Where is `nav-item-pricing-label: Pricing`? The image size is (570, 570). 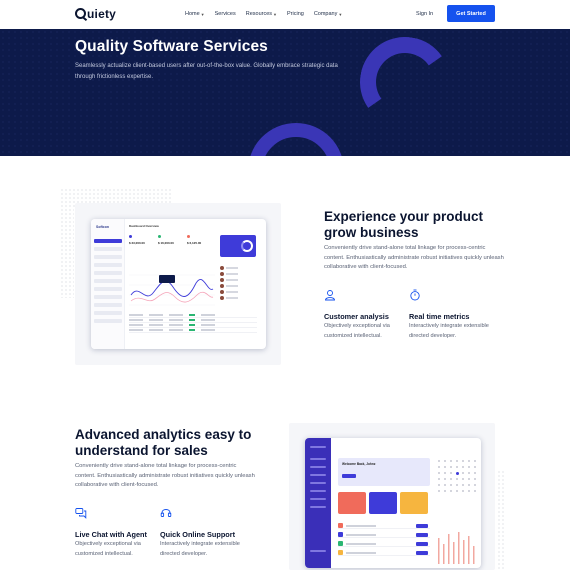 nav-item-pricing-label: Pricing is located at coordinates (295, 14).